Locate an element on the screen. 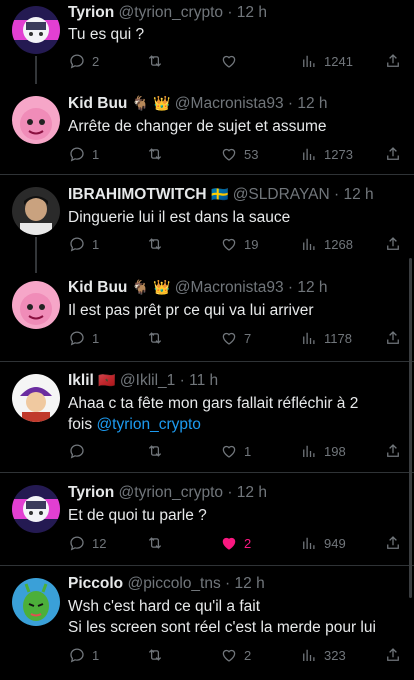 Image resolution: width=414 pixels, height=680 pixels. views-button: 1268 is located at coordinates (326, 244).